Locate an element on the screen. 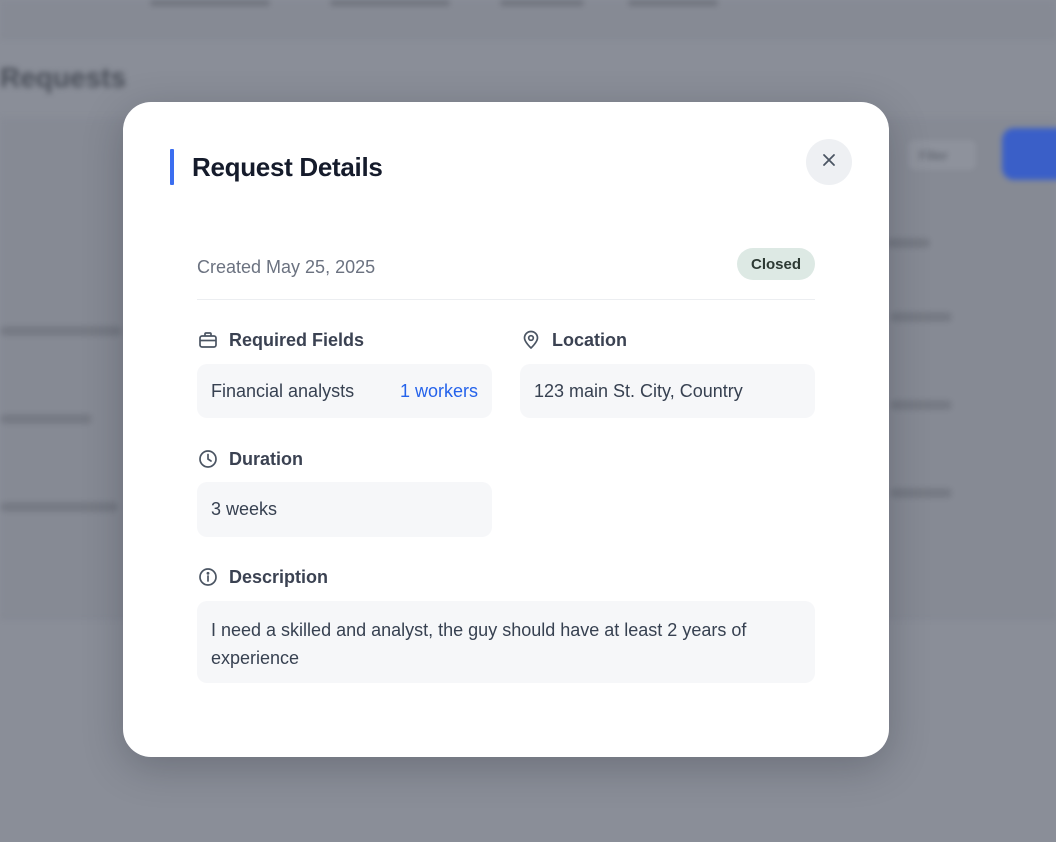  title-accent-bar is located at coordinates (172, 167).